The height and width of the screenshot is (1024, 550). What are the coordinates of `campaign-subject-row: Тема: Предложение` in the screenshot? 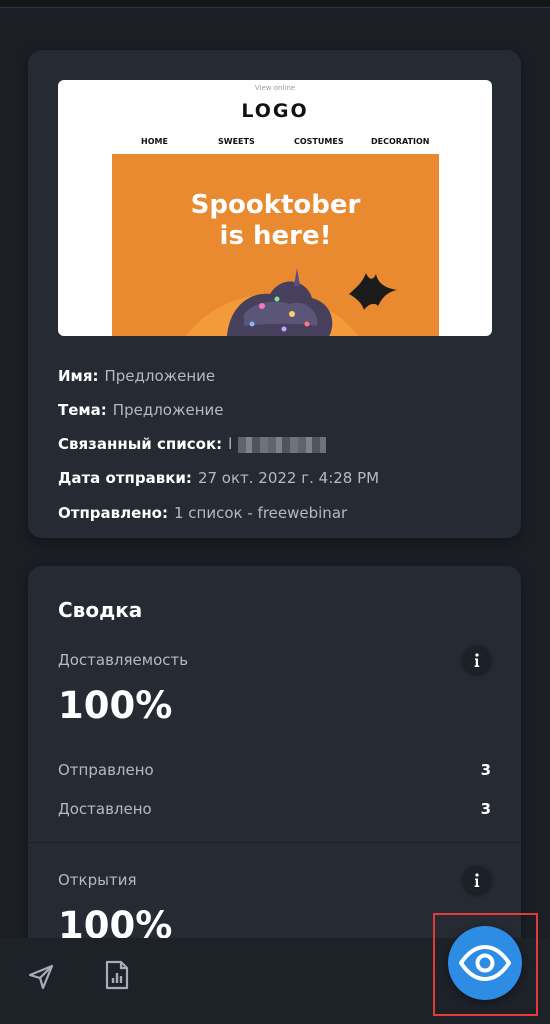 It's located at (141, 410).